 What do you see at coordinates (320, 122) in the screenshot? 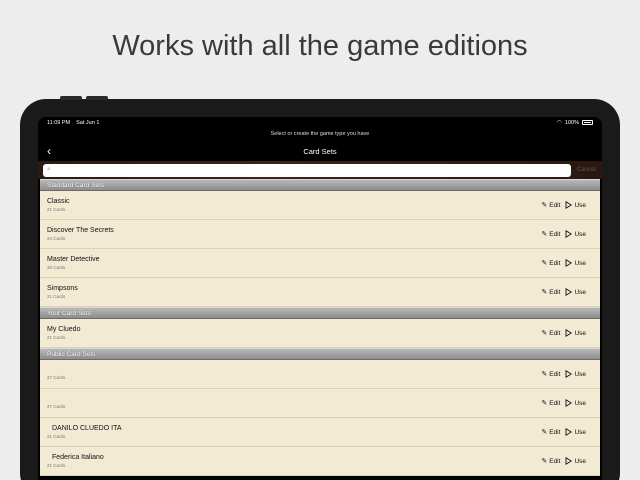
I see `status-bar: 11:09 PM Sat Jun 1 ◠ 100%` at bounding box center [320, 122].